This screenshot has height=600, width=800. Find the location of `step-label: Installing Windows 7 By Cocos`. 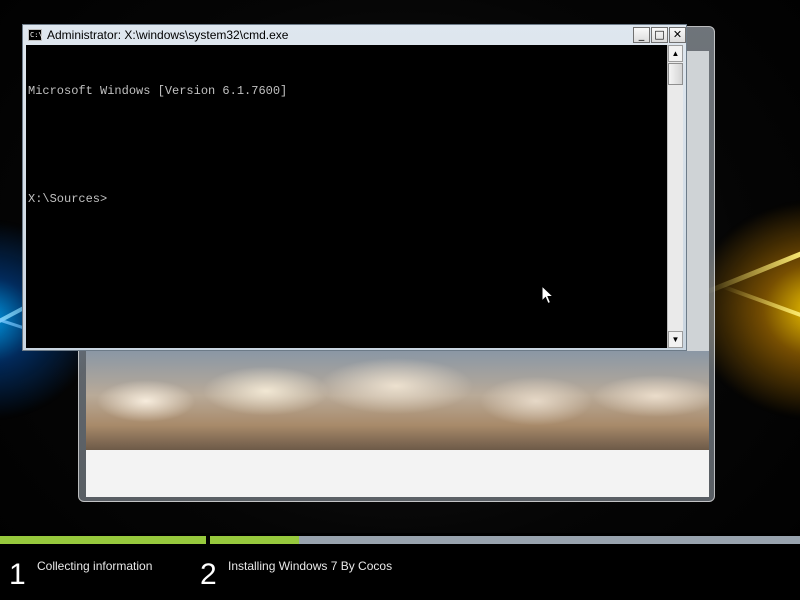

step-label: Installing Windows 7 By Cocos is located at coordinates (310, 566).